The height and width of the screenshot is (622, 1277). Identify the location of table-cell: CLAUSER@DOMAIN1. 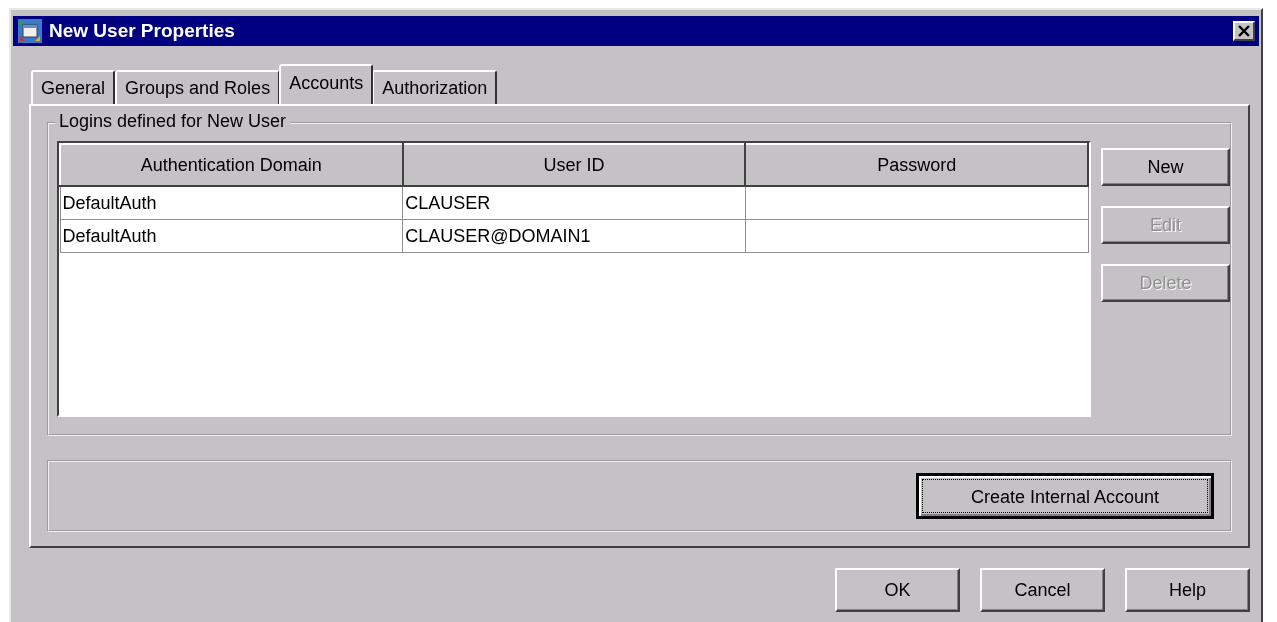
(574, 236).